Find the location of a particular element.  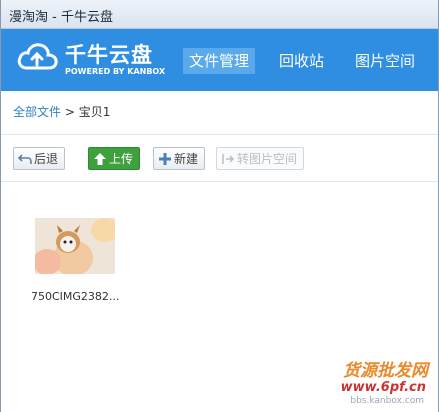

back-button: 后退 is located at coordinates (39, 158).